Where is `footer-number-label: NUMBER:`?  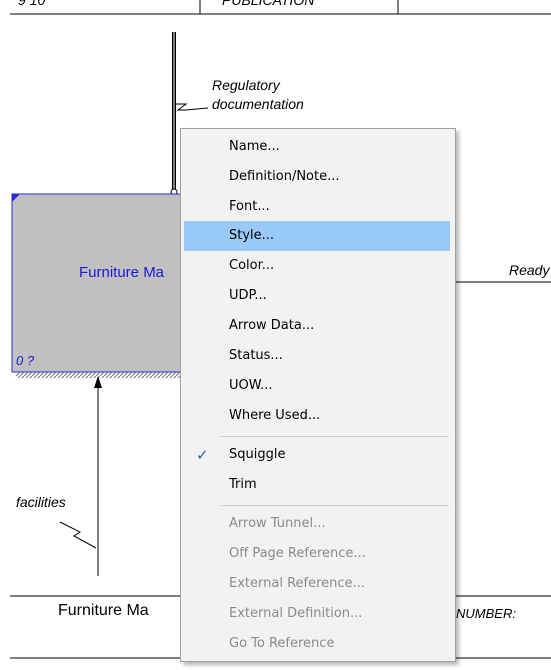
footer-number-label: NUMBER: is located at coordinates (486, 613).